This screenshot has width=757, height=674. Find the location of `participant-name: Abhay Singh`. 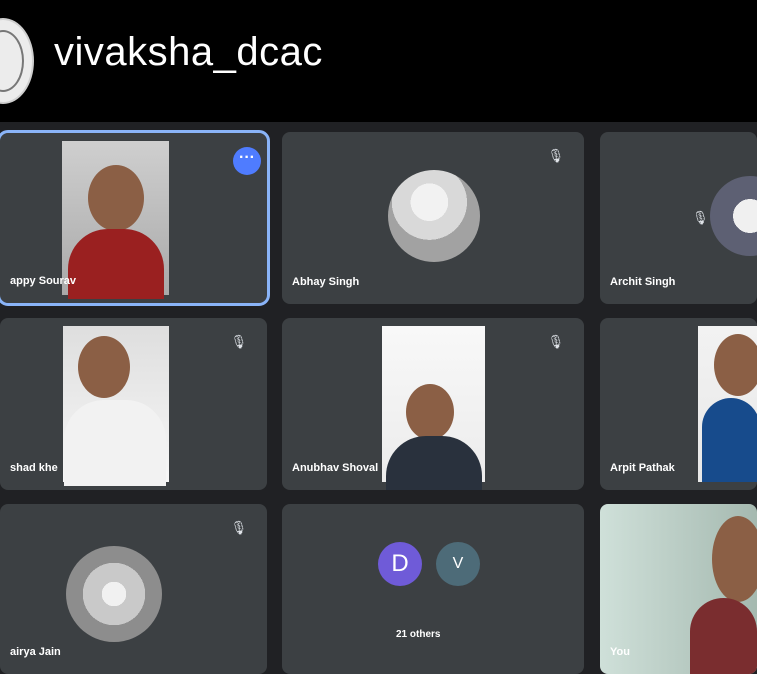

participant-name: Abhay Singh is located at coordinates (326, 282).